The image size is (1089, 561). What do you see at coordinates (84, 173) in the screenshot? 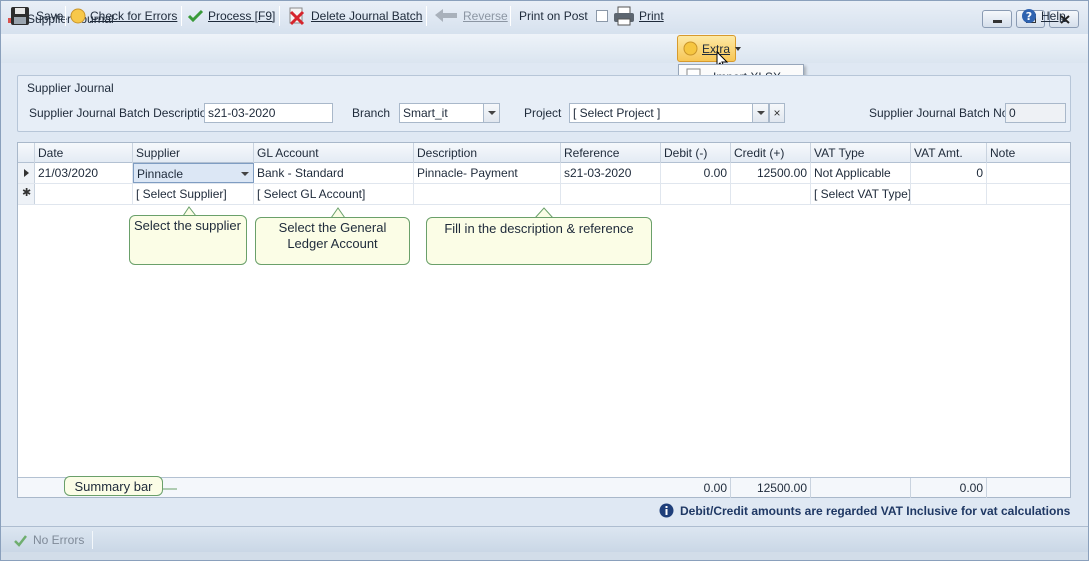
I see `cell-date: 21/03/2020` at bounding box center [84, 173].